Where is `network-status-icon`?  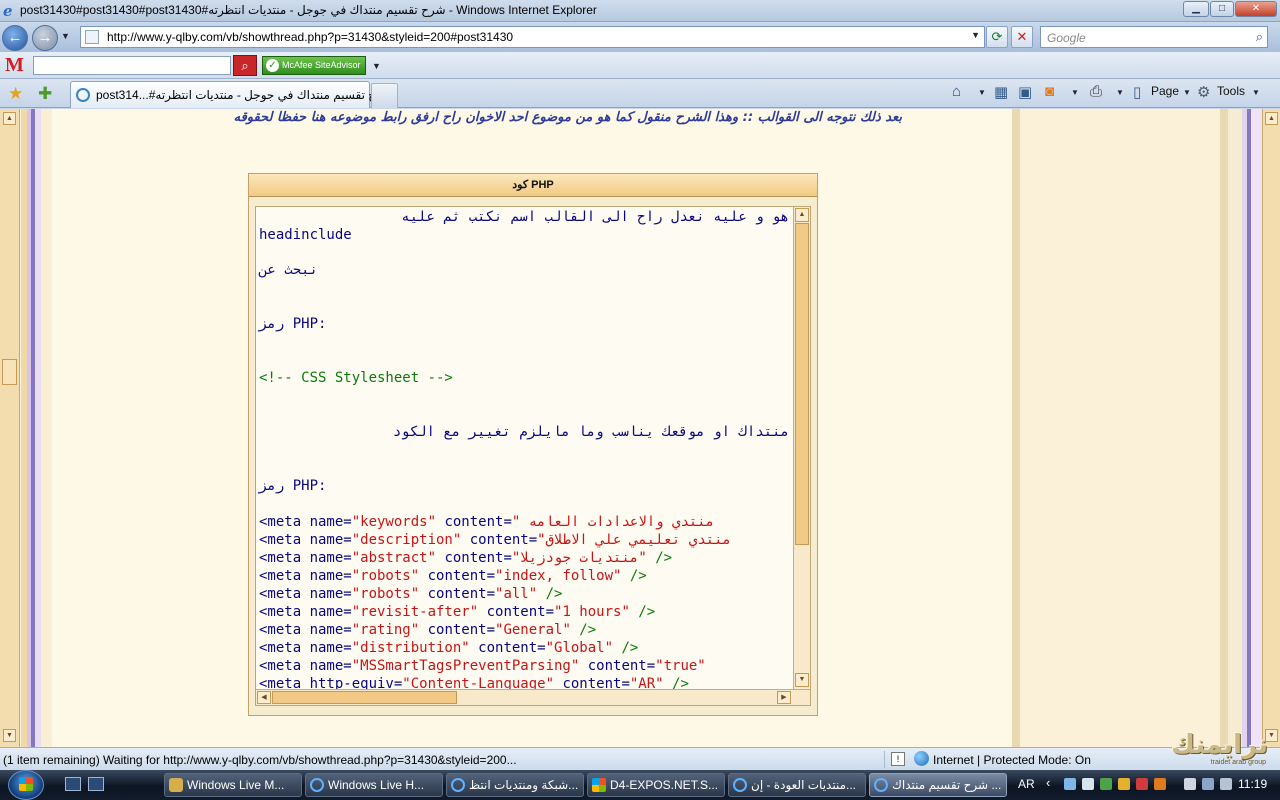 network-status-icon is located at coordinates (1208, 784).